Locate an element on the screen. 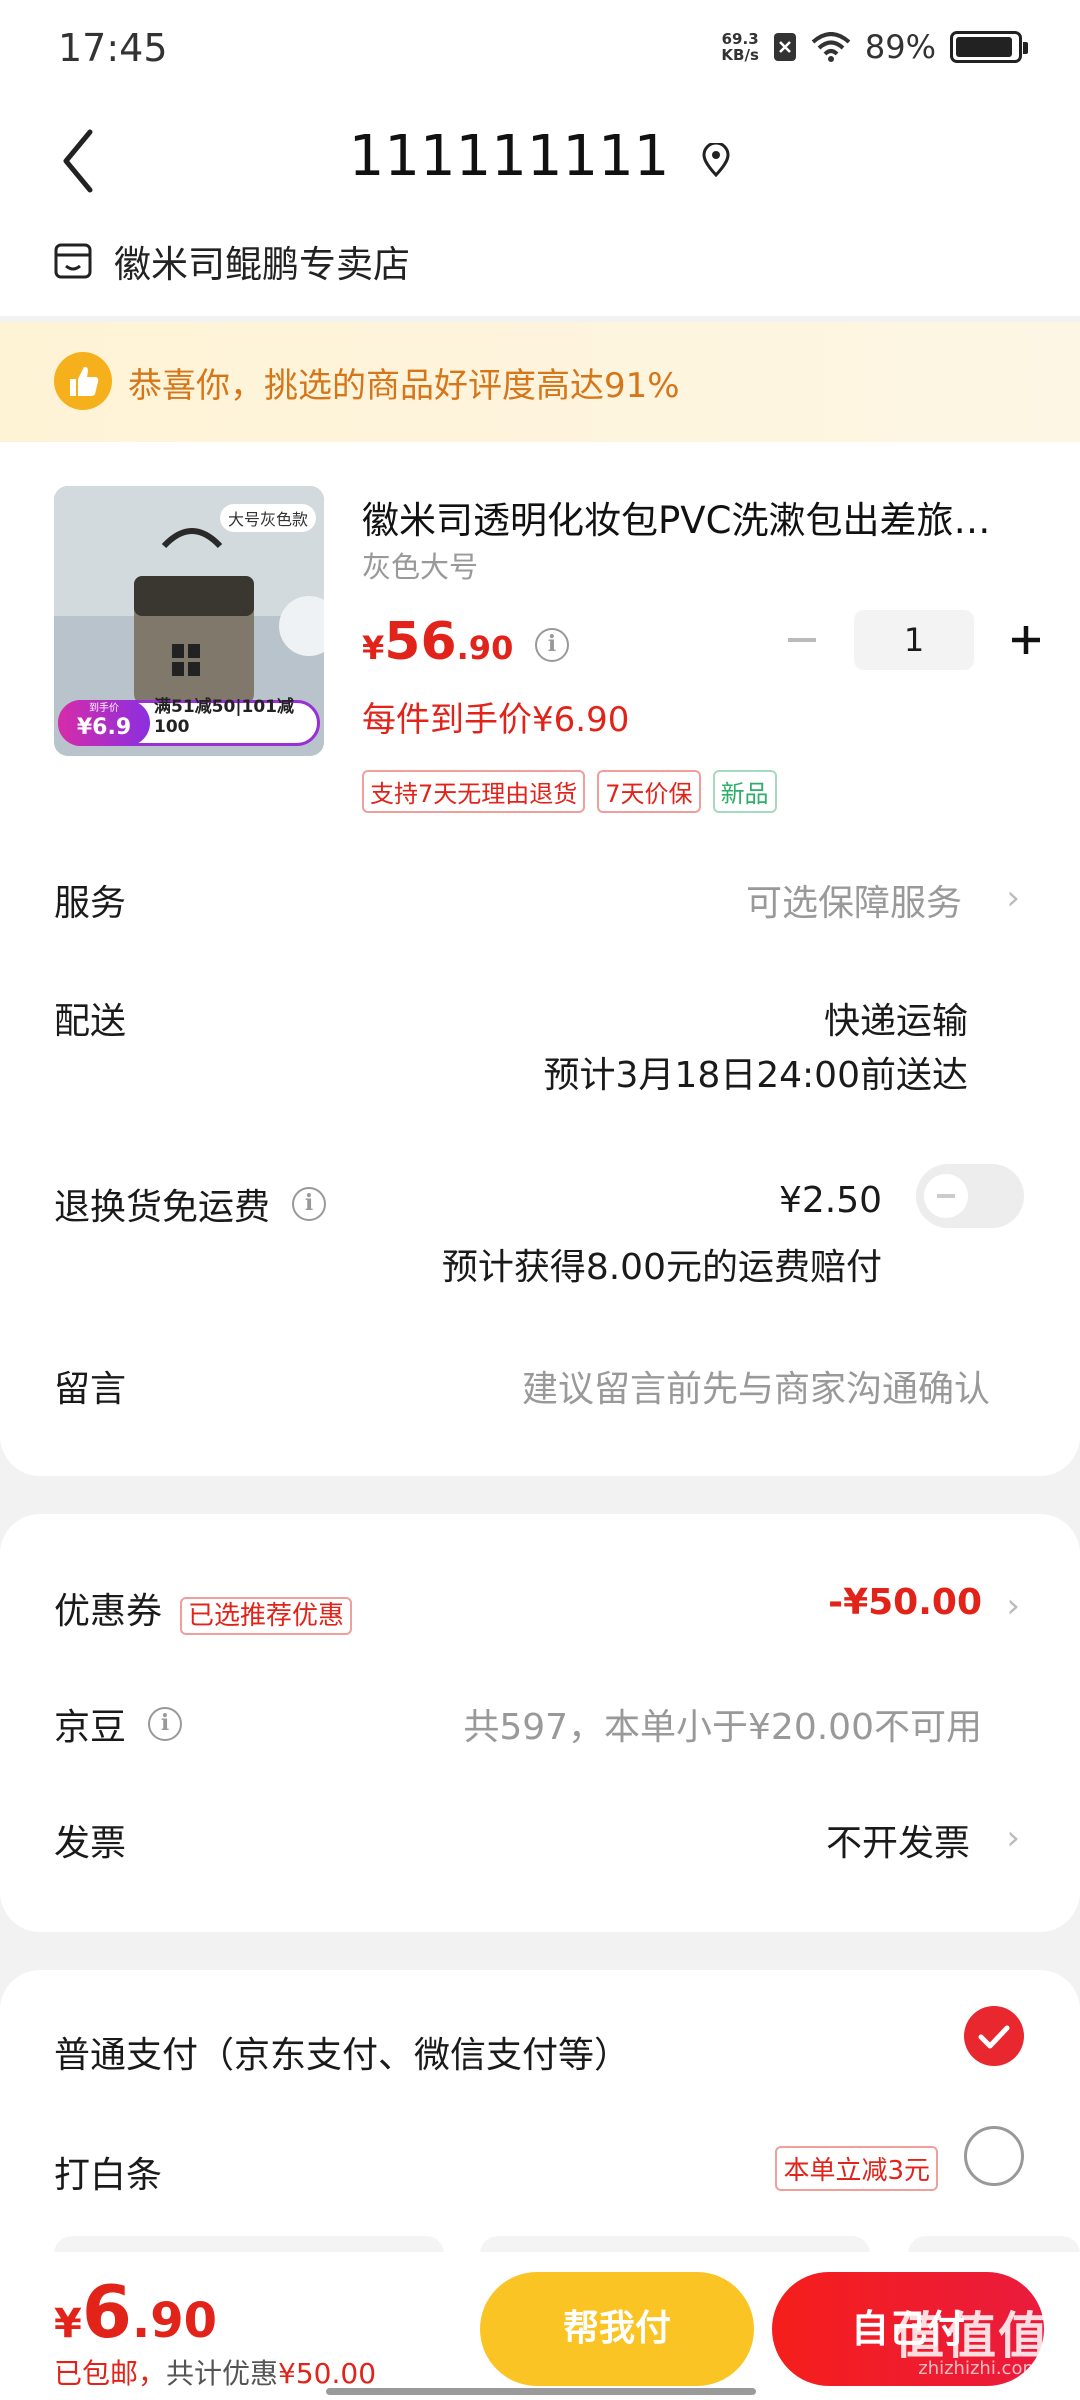 The width and height of the screenshot is (1080, 2400). return-price: ¥2.50 is located at coordinates (830, 1200).